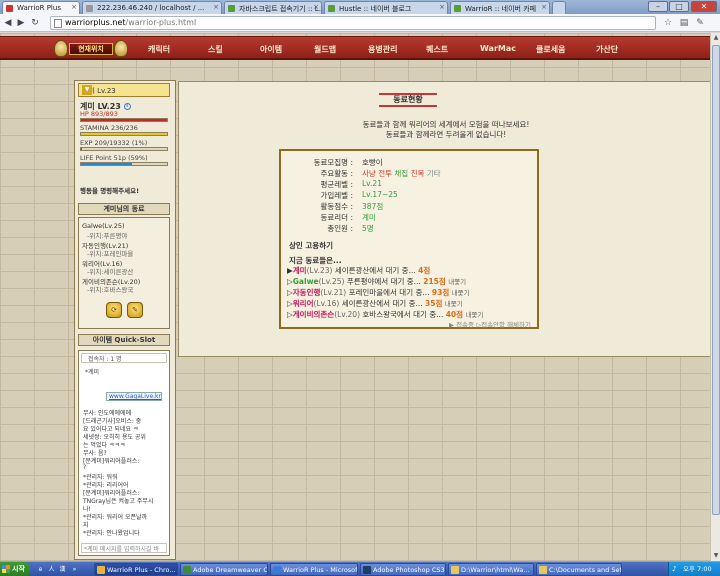 The image size is (720, 576). I want to click on start-button: 시작, so click(15, 569).